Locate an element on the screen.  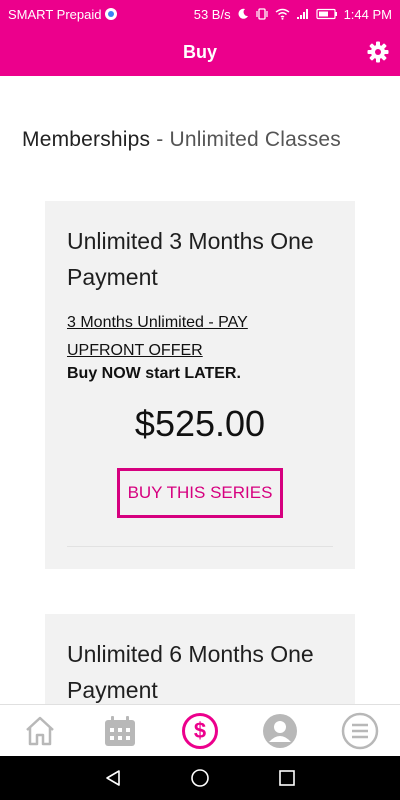
status-time: 1:44 PM is located at coordinates (367, 14).